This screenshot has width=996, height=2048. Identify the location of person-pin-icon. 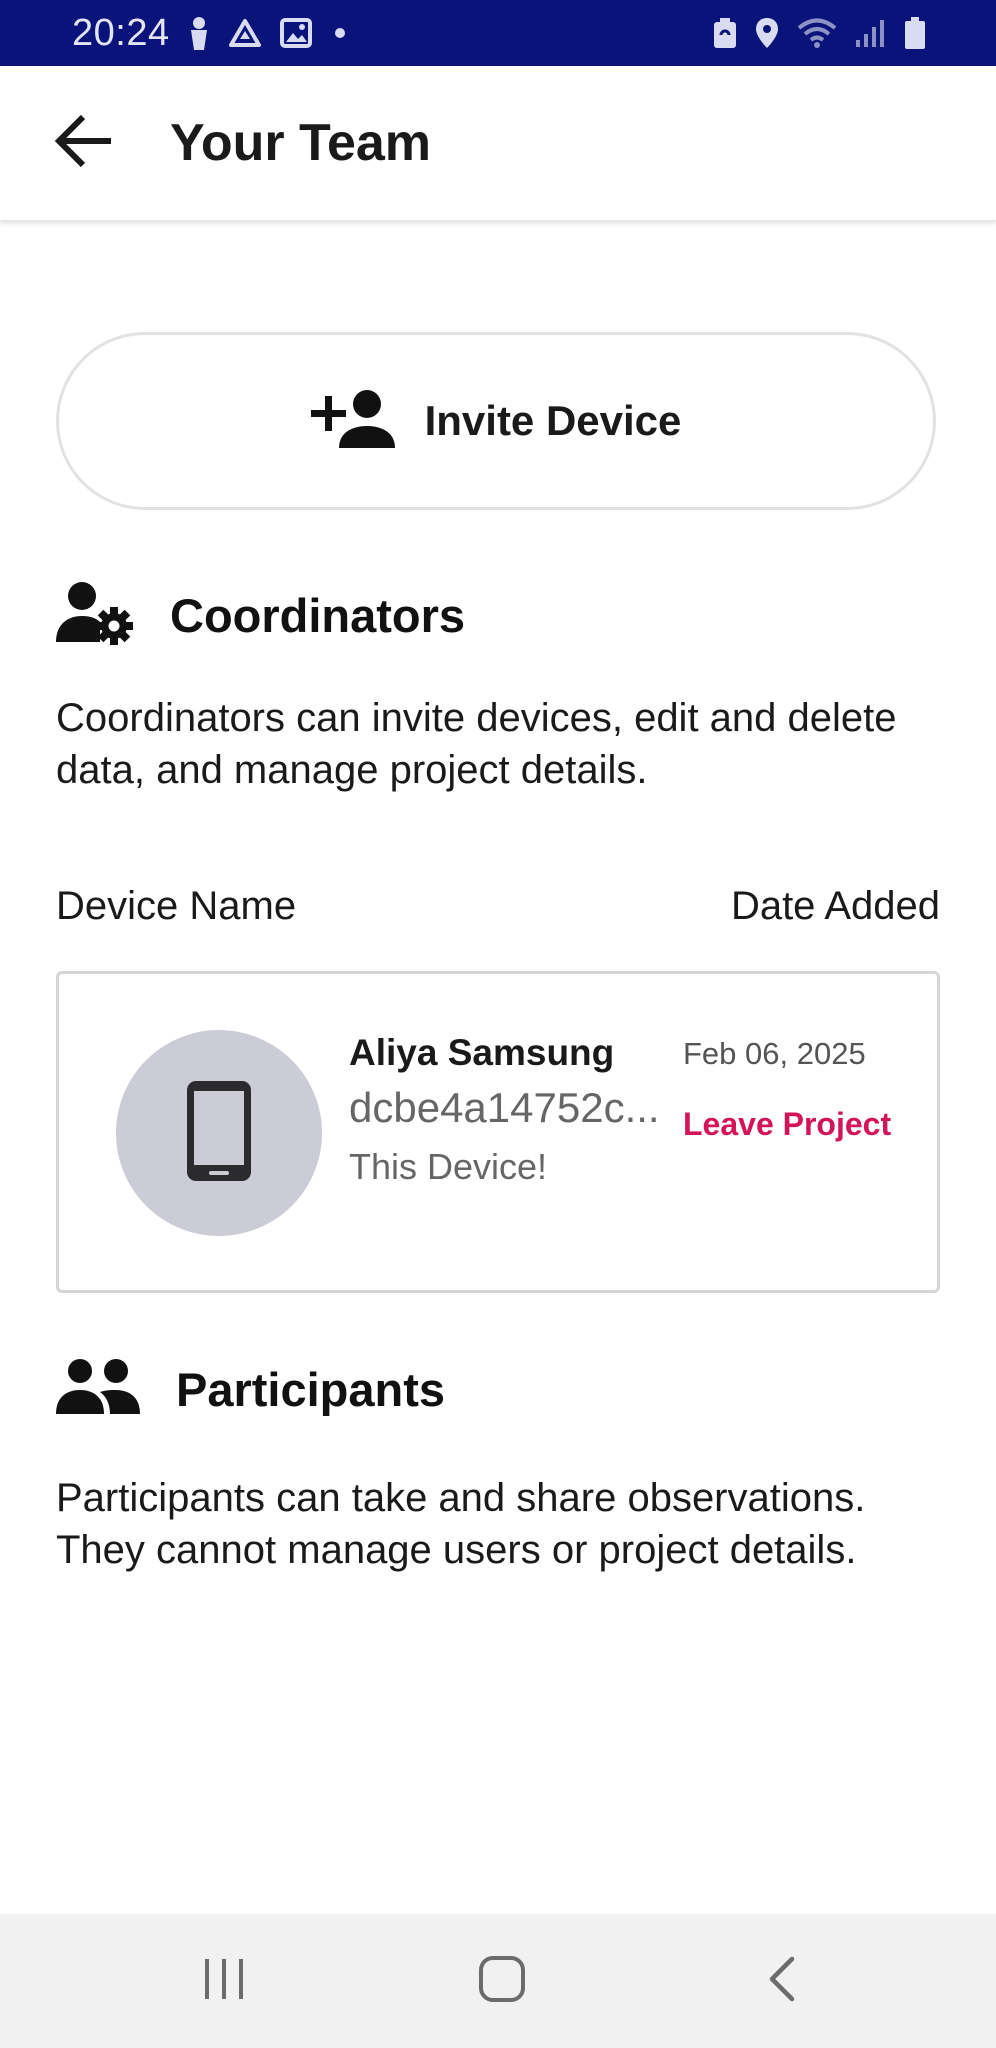
(199, 33).